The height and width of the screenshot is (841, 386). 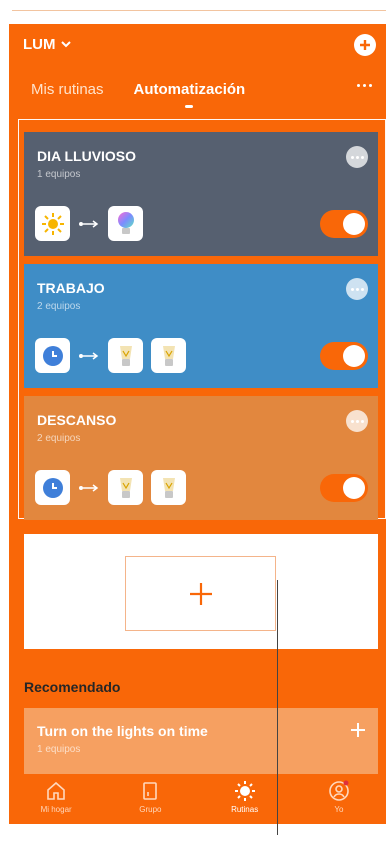 What do you see at coordinates (197, 799) in the screenshot?
I see `bottom-tab-bar: Mi hogar Grupo Rutinas Yo` at bounding box center [197, 799].